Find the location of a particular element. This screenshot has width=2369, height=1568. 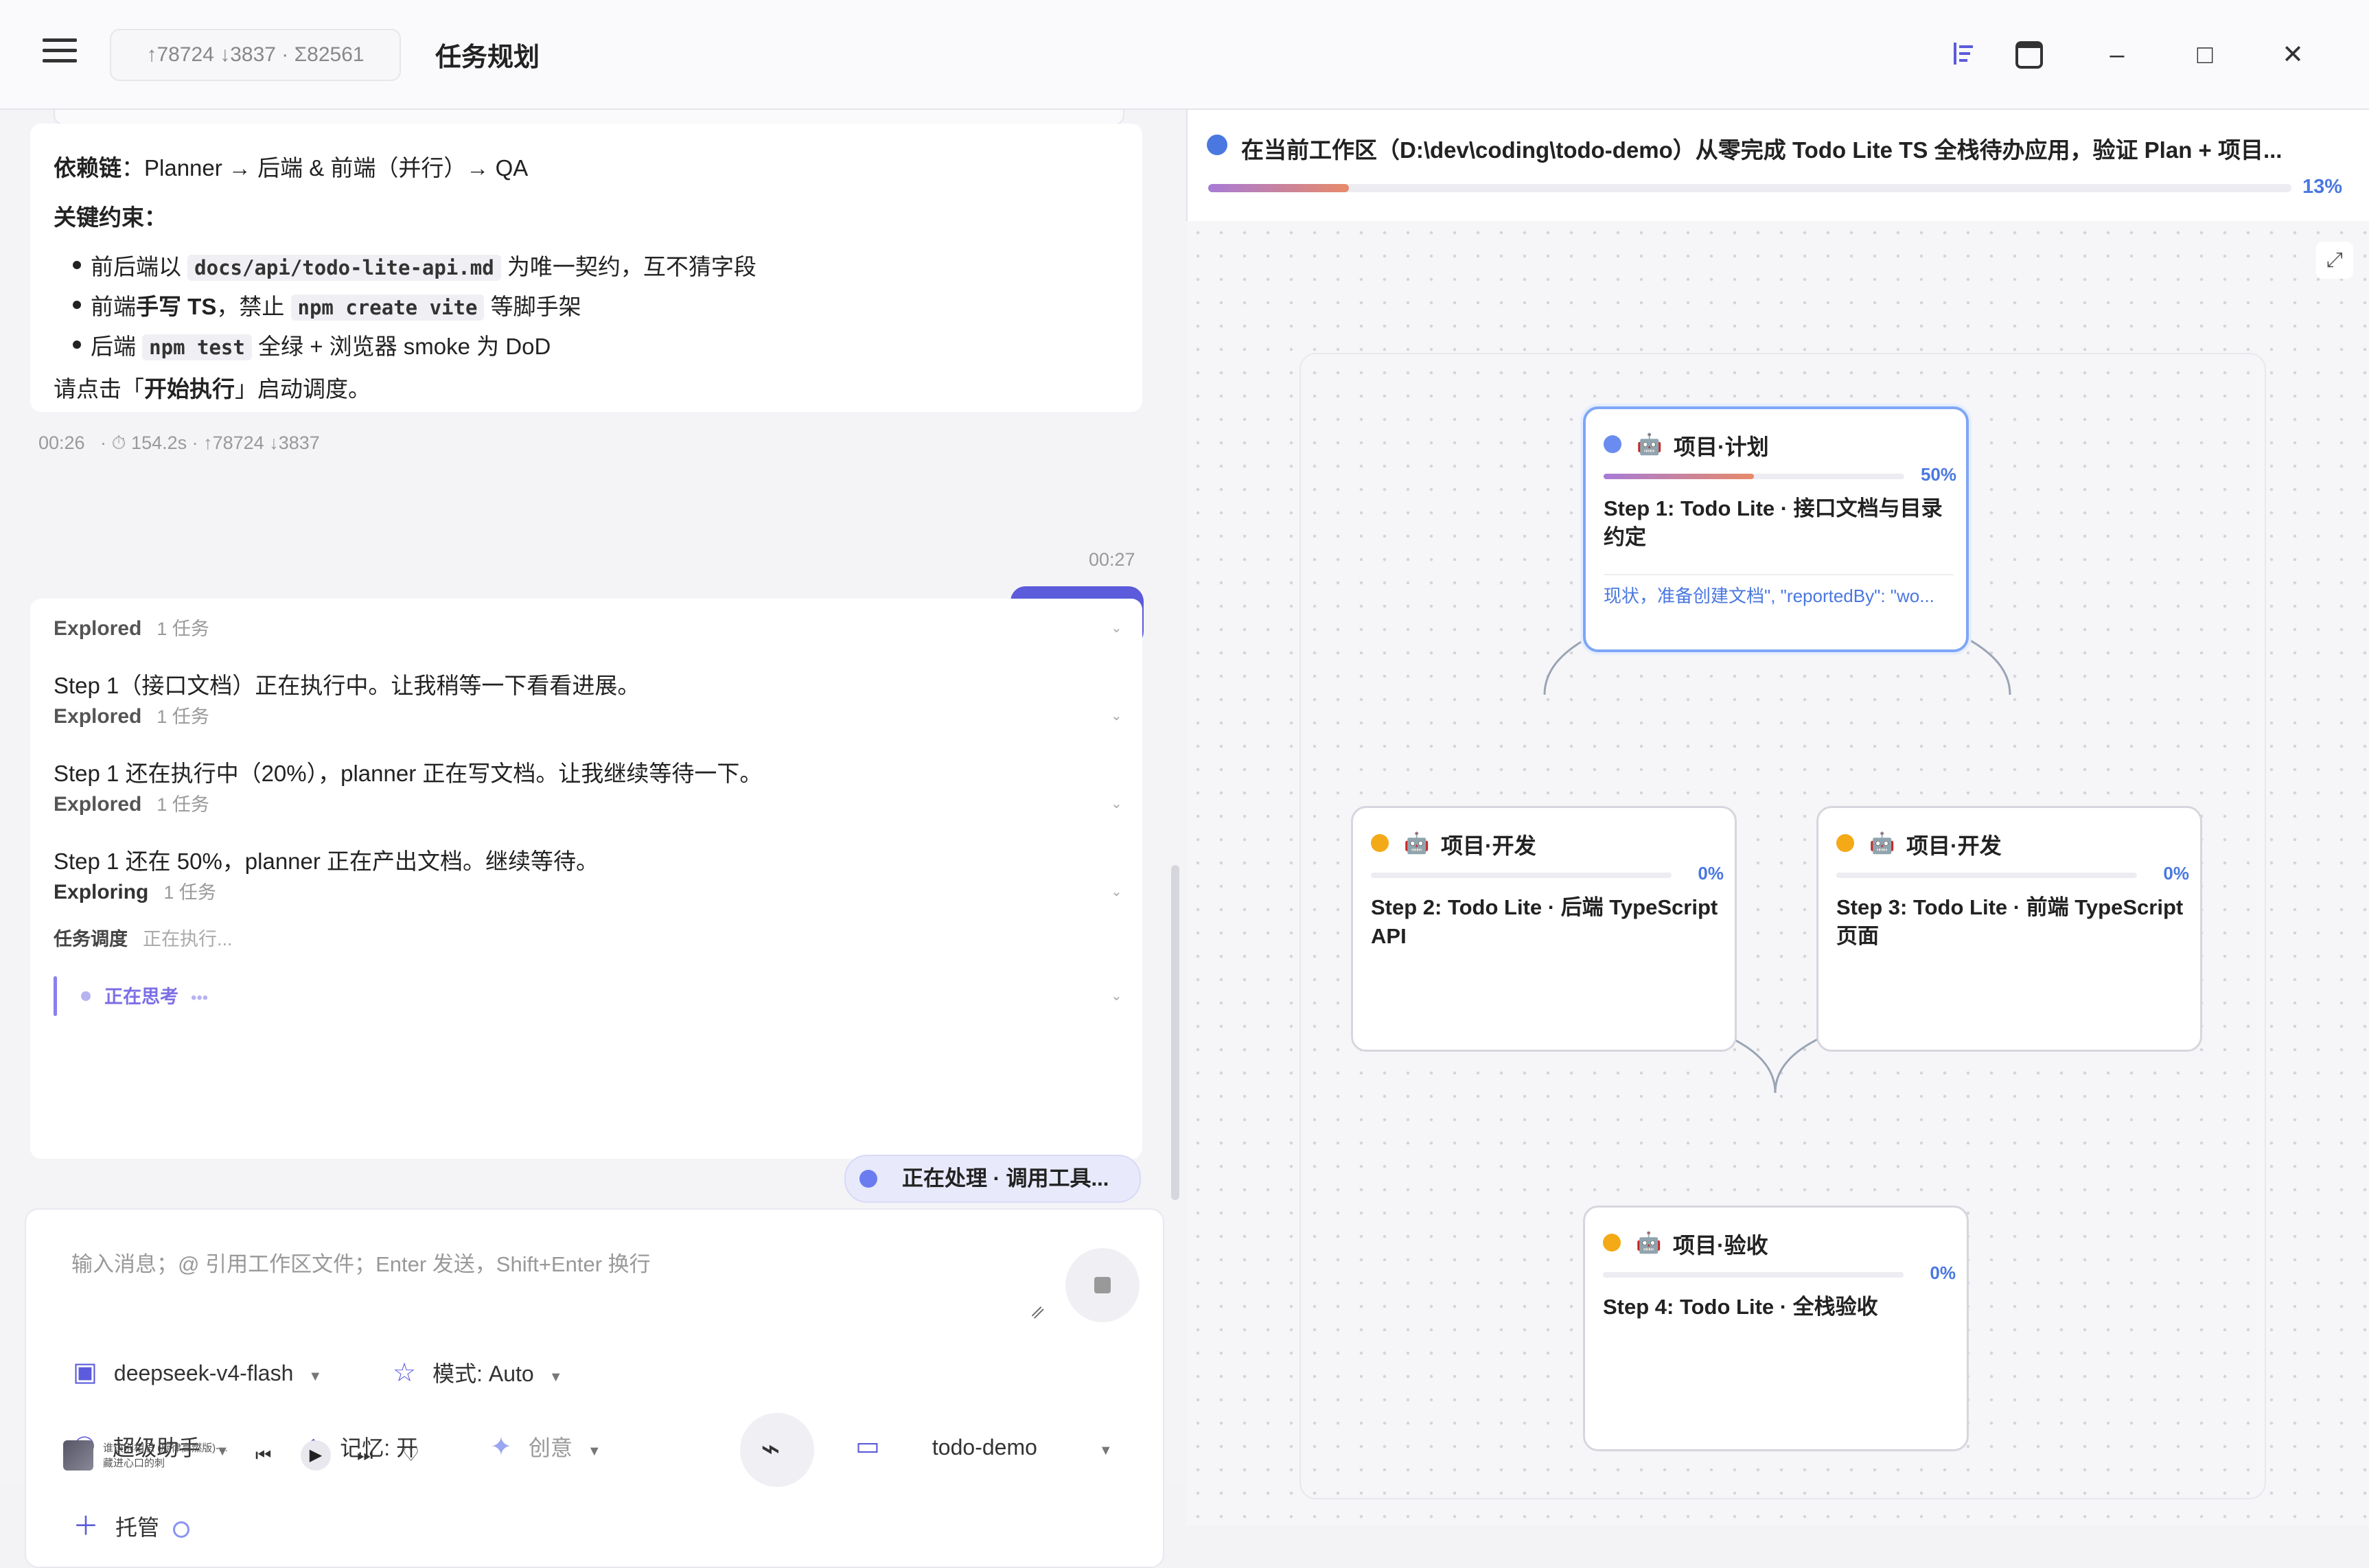

heart-icon: ♡ is located at coordinates (410, 1454).